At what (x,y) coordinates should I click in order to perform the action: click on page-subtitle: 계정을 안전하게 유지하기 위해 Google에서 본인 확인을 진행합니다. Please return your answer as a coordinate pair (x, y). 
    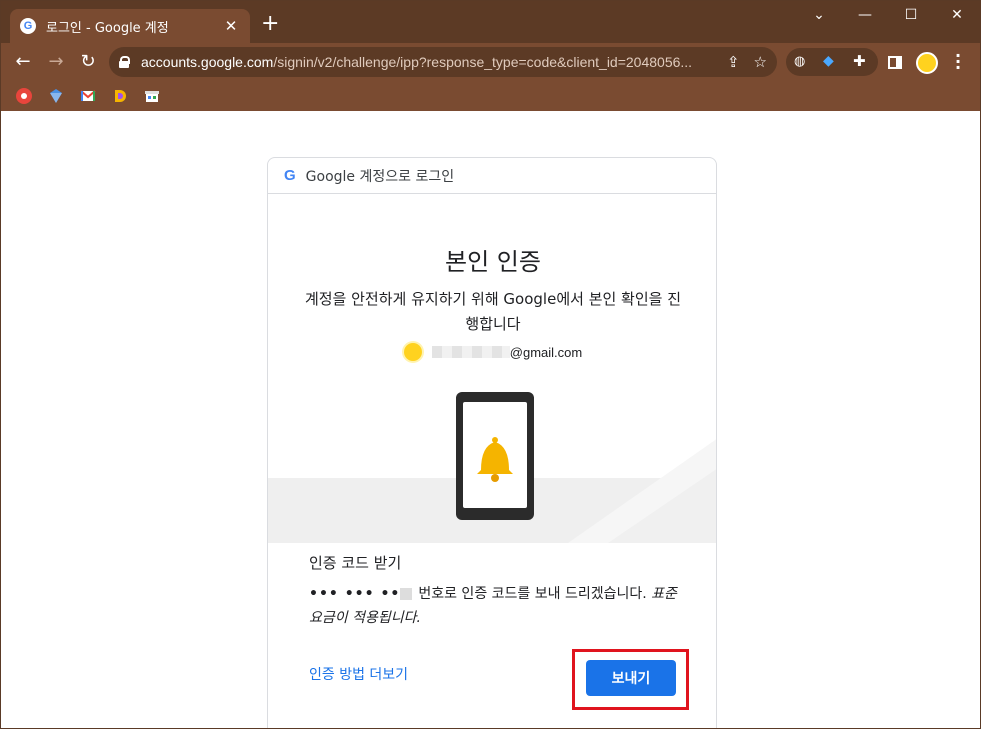
    Looking at the image, I should click on (493, 311).